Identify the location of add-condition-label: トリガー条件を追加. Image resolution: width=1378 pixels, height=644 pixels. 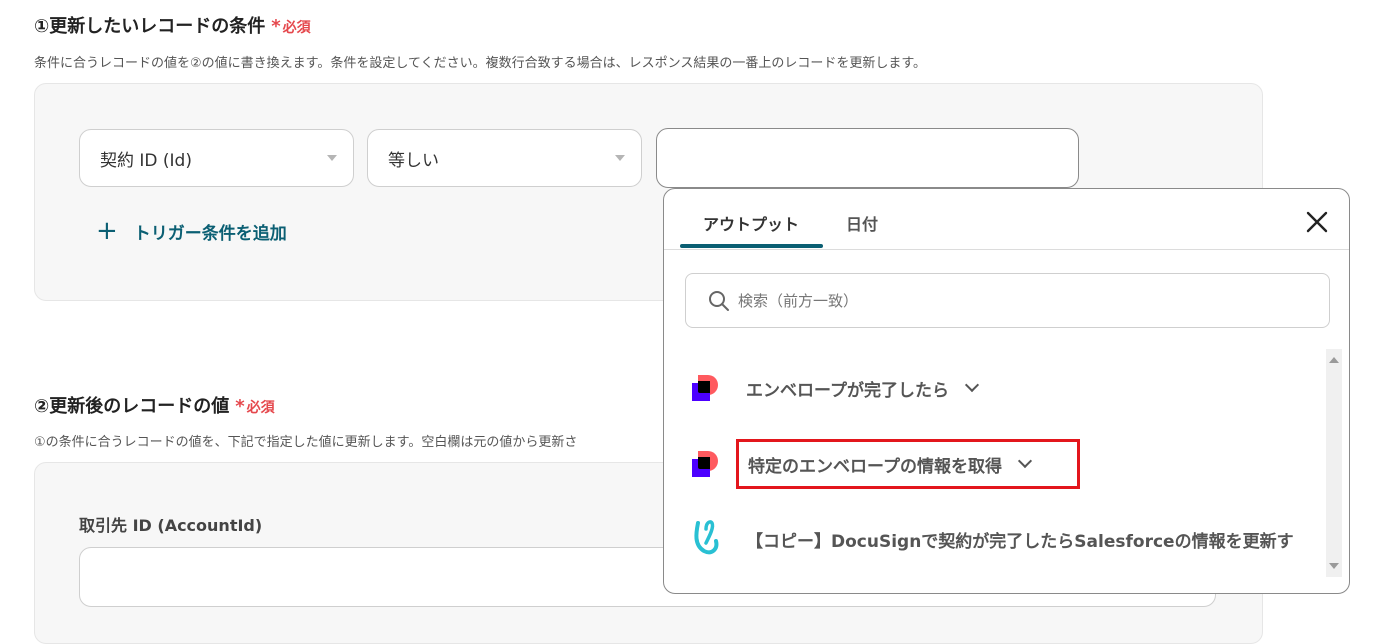
(210, 233).